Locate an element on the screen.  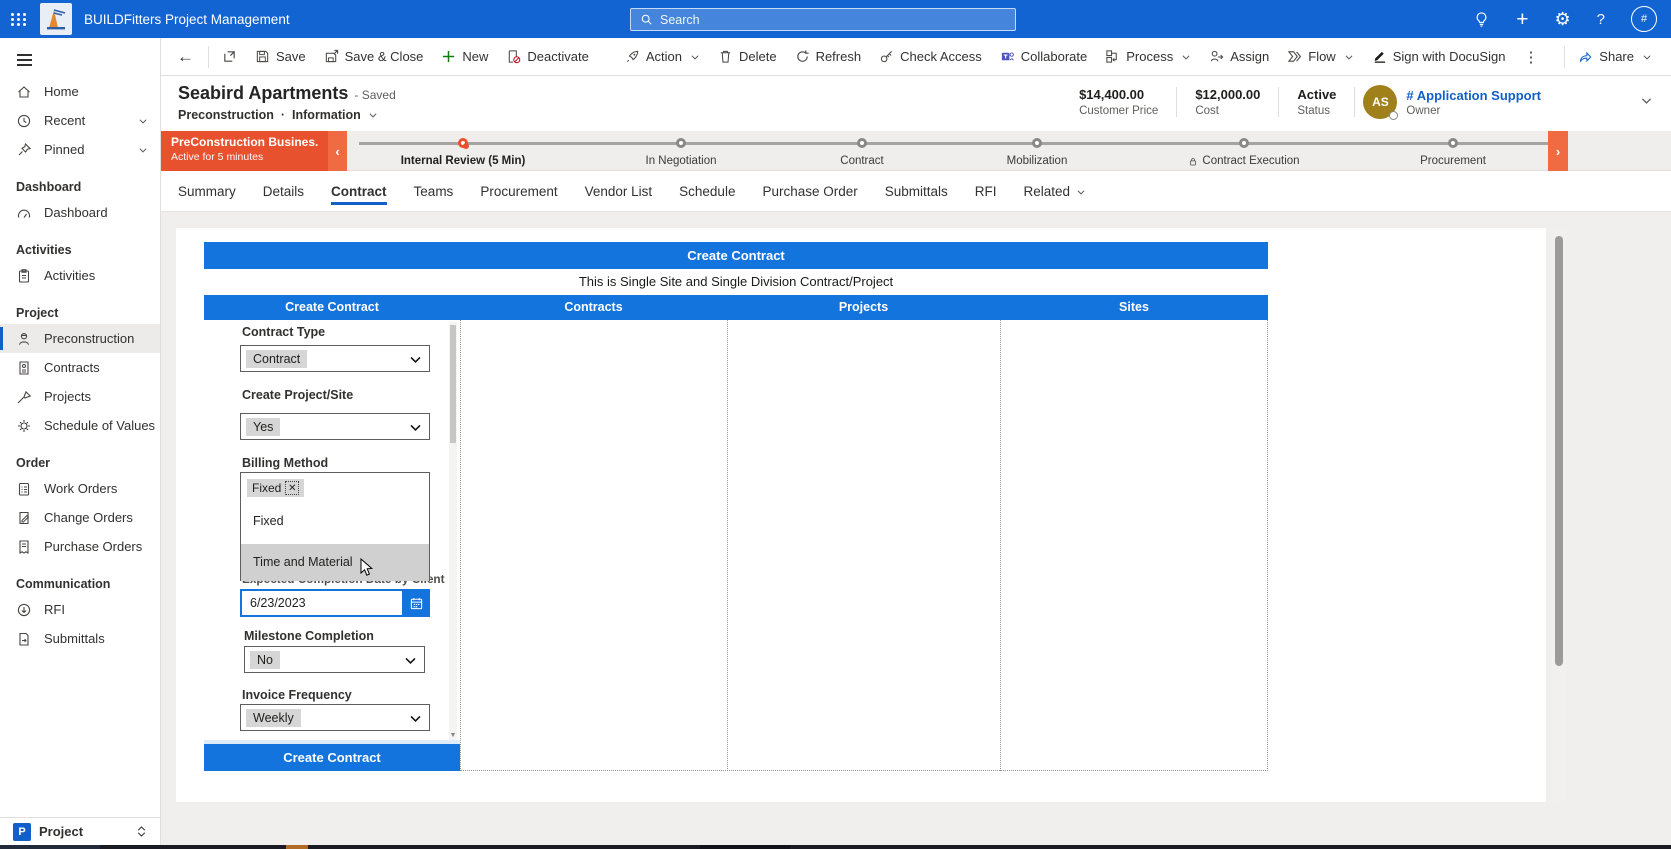
column-headers: Create Contract Contracts Projects Sites is located at coordinates (736, 307).